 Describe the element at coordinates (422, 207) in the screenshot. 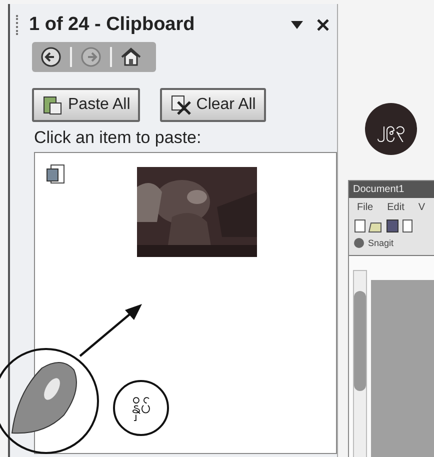

I see `menu-item: V` at that location.